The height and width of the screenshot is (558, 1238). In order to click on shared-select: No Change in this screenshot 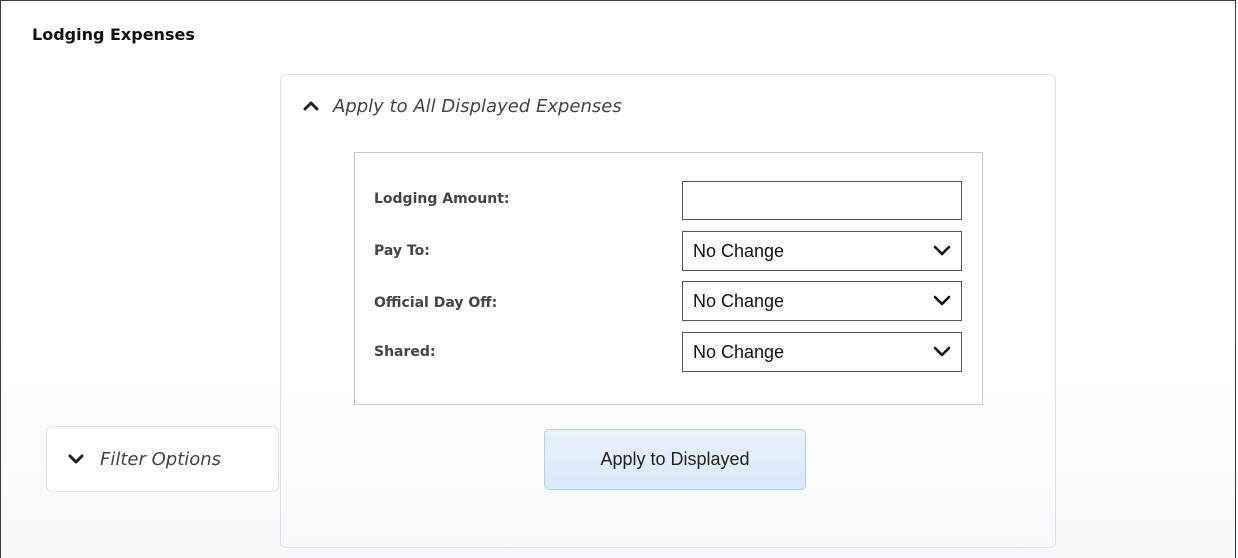, I will do `click(822, 352)`.